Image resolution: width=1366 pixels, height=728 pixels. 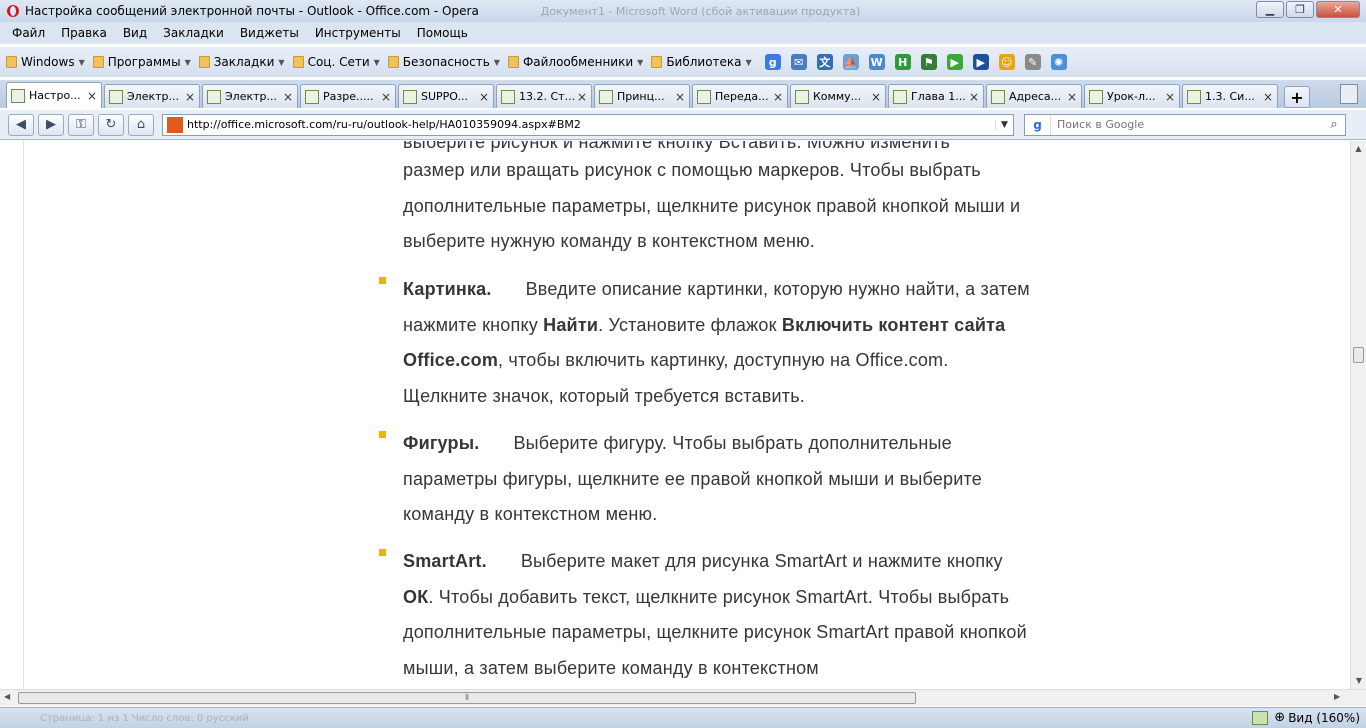 What do you see at coordinates (928, 62) in the screenshot?
I see `flag-icon: ⚑` at bounding box center [928, 62].